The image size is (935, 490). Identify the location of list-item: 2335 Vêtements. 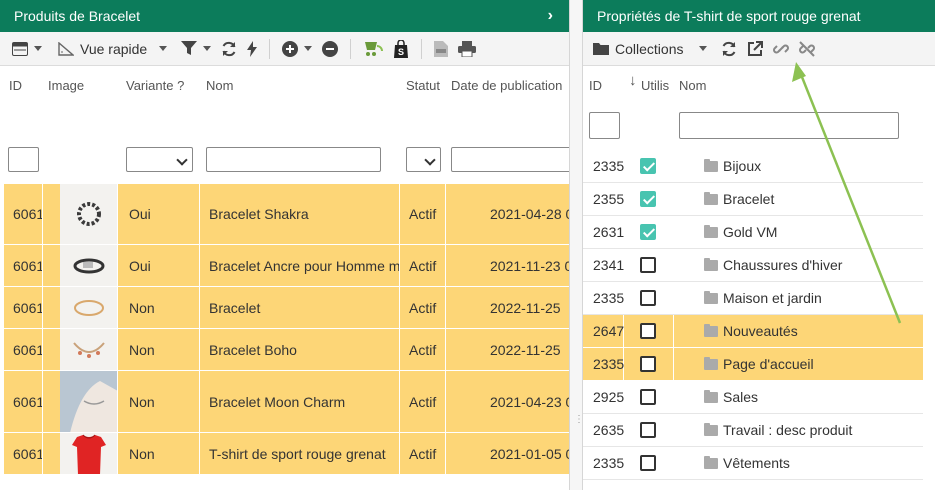
(753, 463).